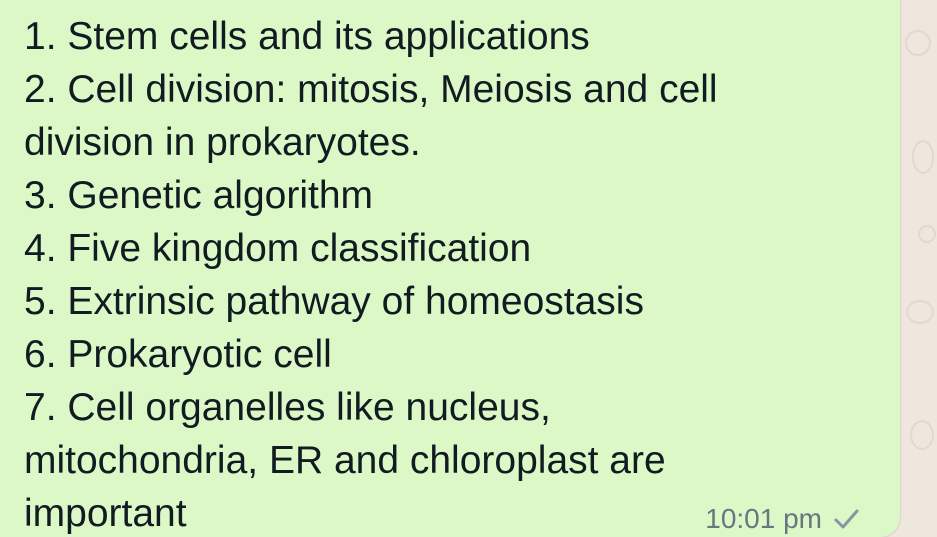 This screenshot has width=937, height=537. What do you see at coordinates (334, 301) in the screenshot?
I see `message-line: 5. Extrinsic pathway of homeostasis` at bounding box center [334, 301].